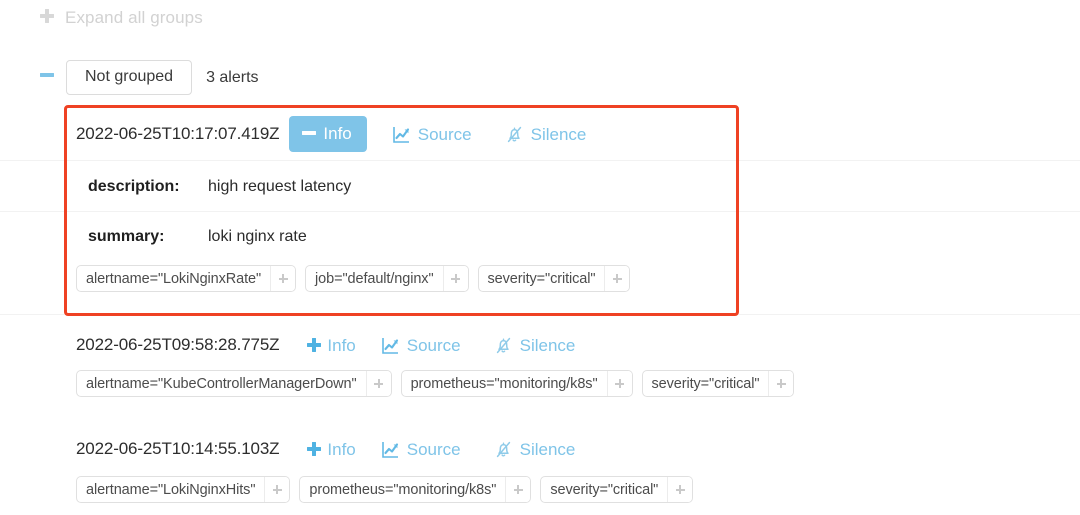 This screenshot has height=515, width=1080. What do you see at coordinates (174, 278) in the screenshot?
I see `label-chip-text: alertname="LokiNginxRate"` at bounding box center [174, 278].